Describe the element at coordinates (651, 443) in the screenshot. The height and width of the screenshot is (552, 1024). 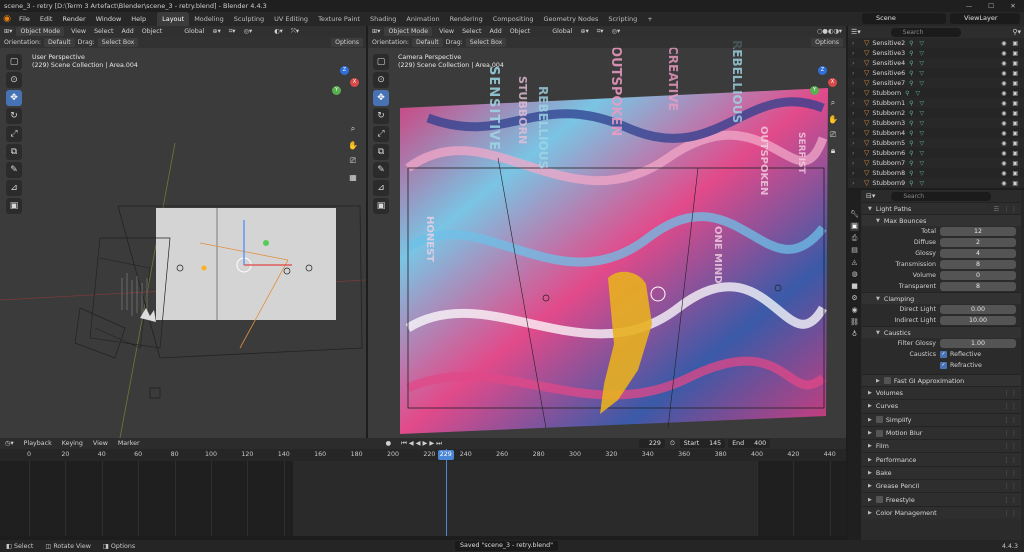
I see `current-frame-field: 229` at that location.